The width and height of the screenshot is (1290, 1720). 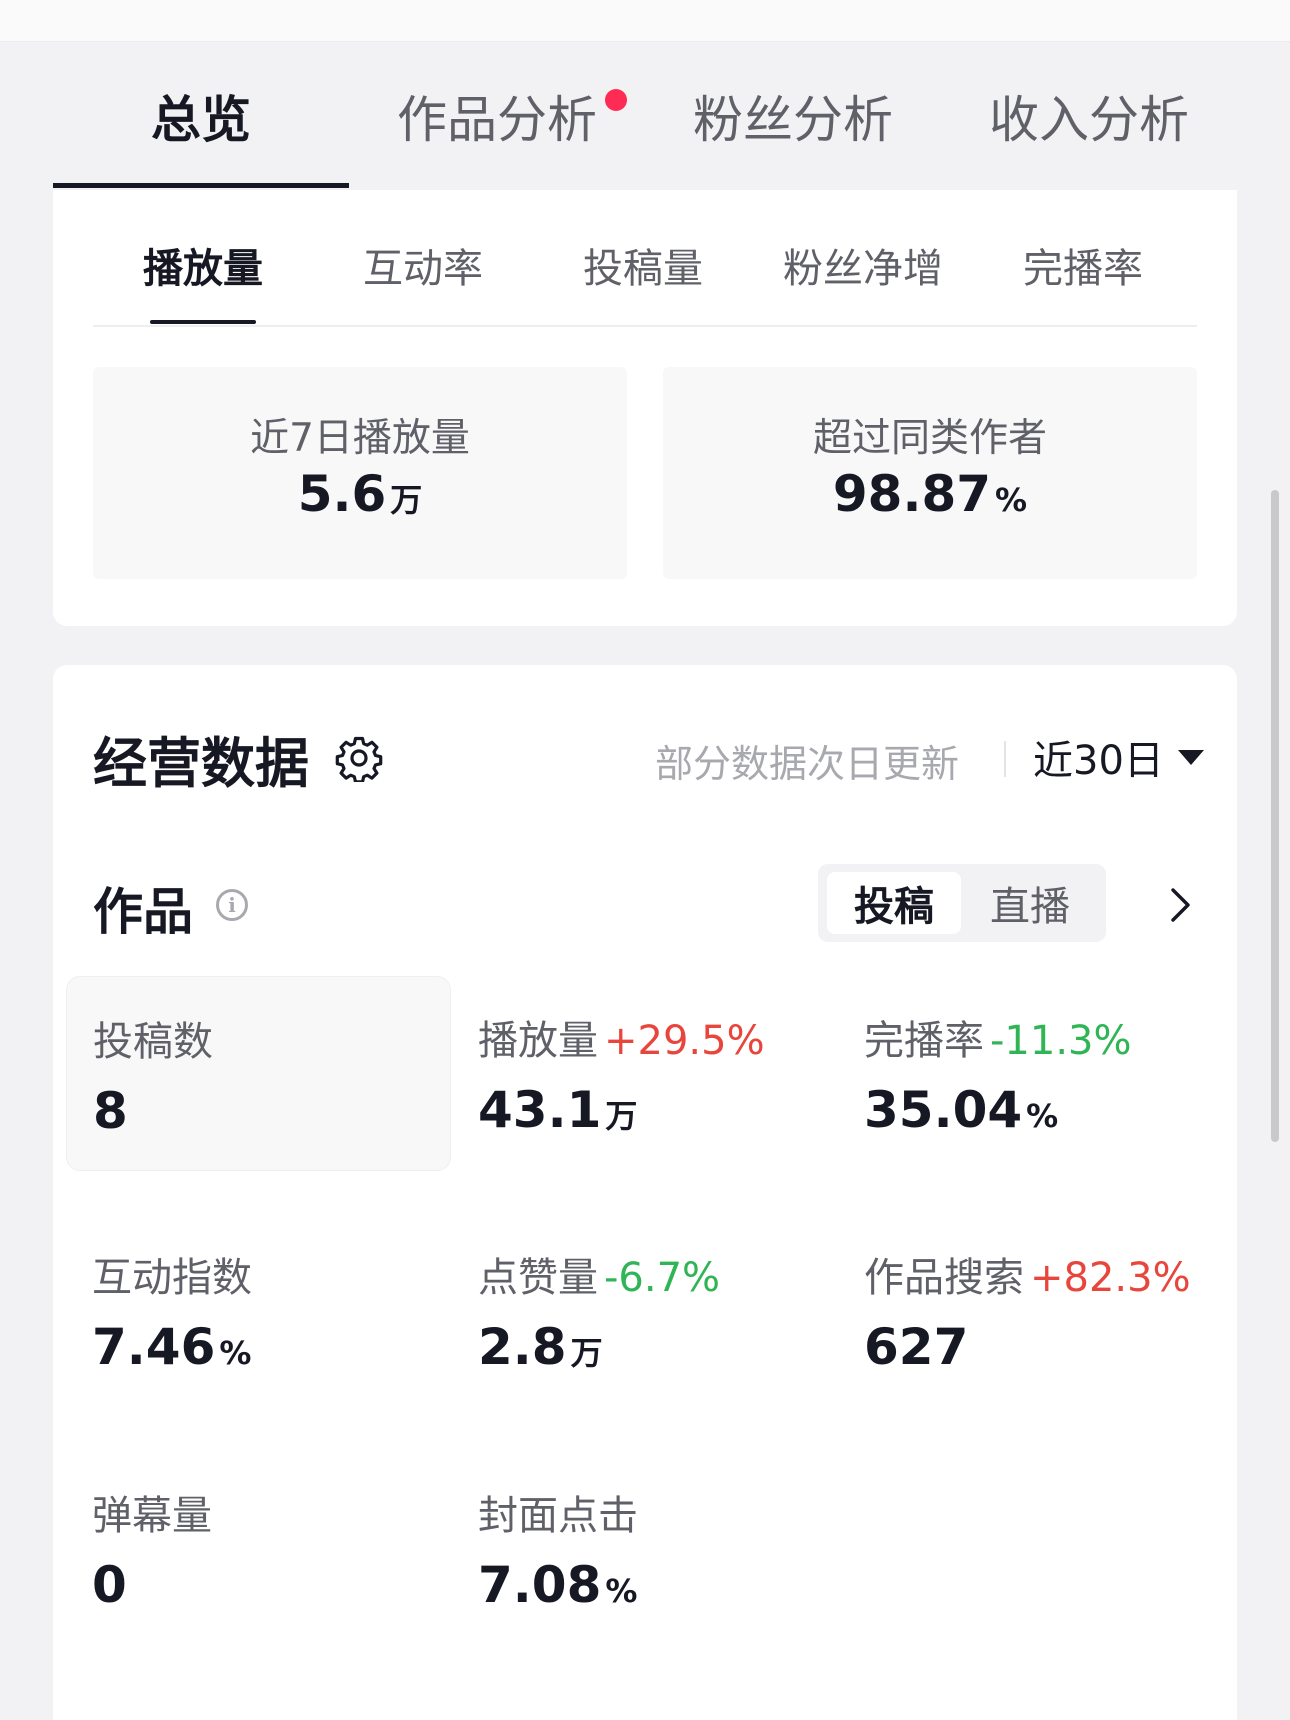 I want to click on metric-number: 627, so click(x=916, y=1347).